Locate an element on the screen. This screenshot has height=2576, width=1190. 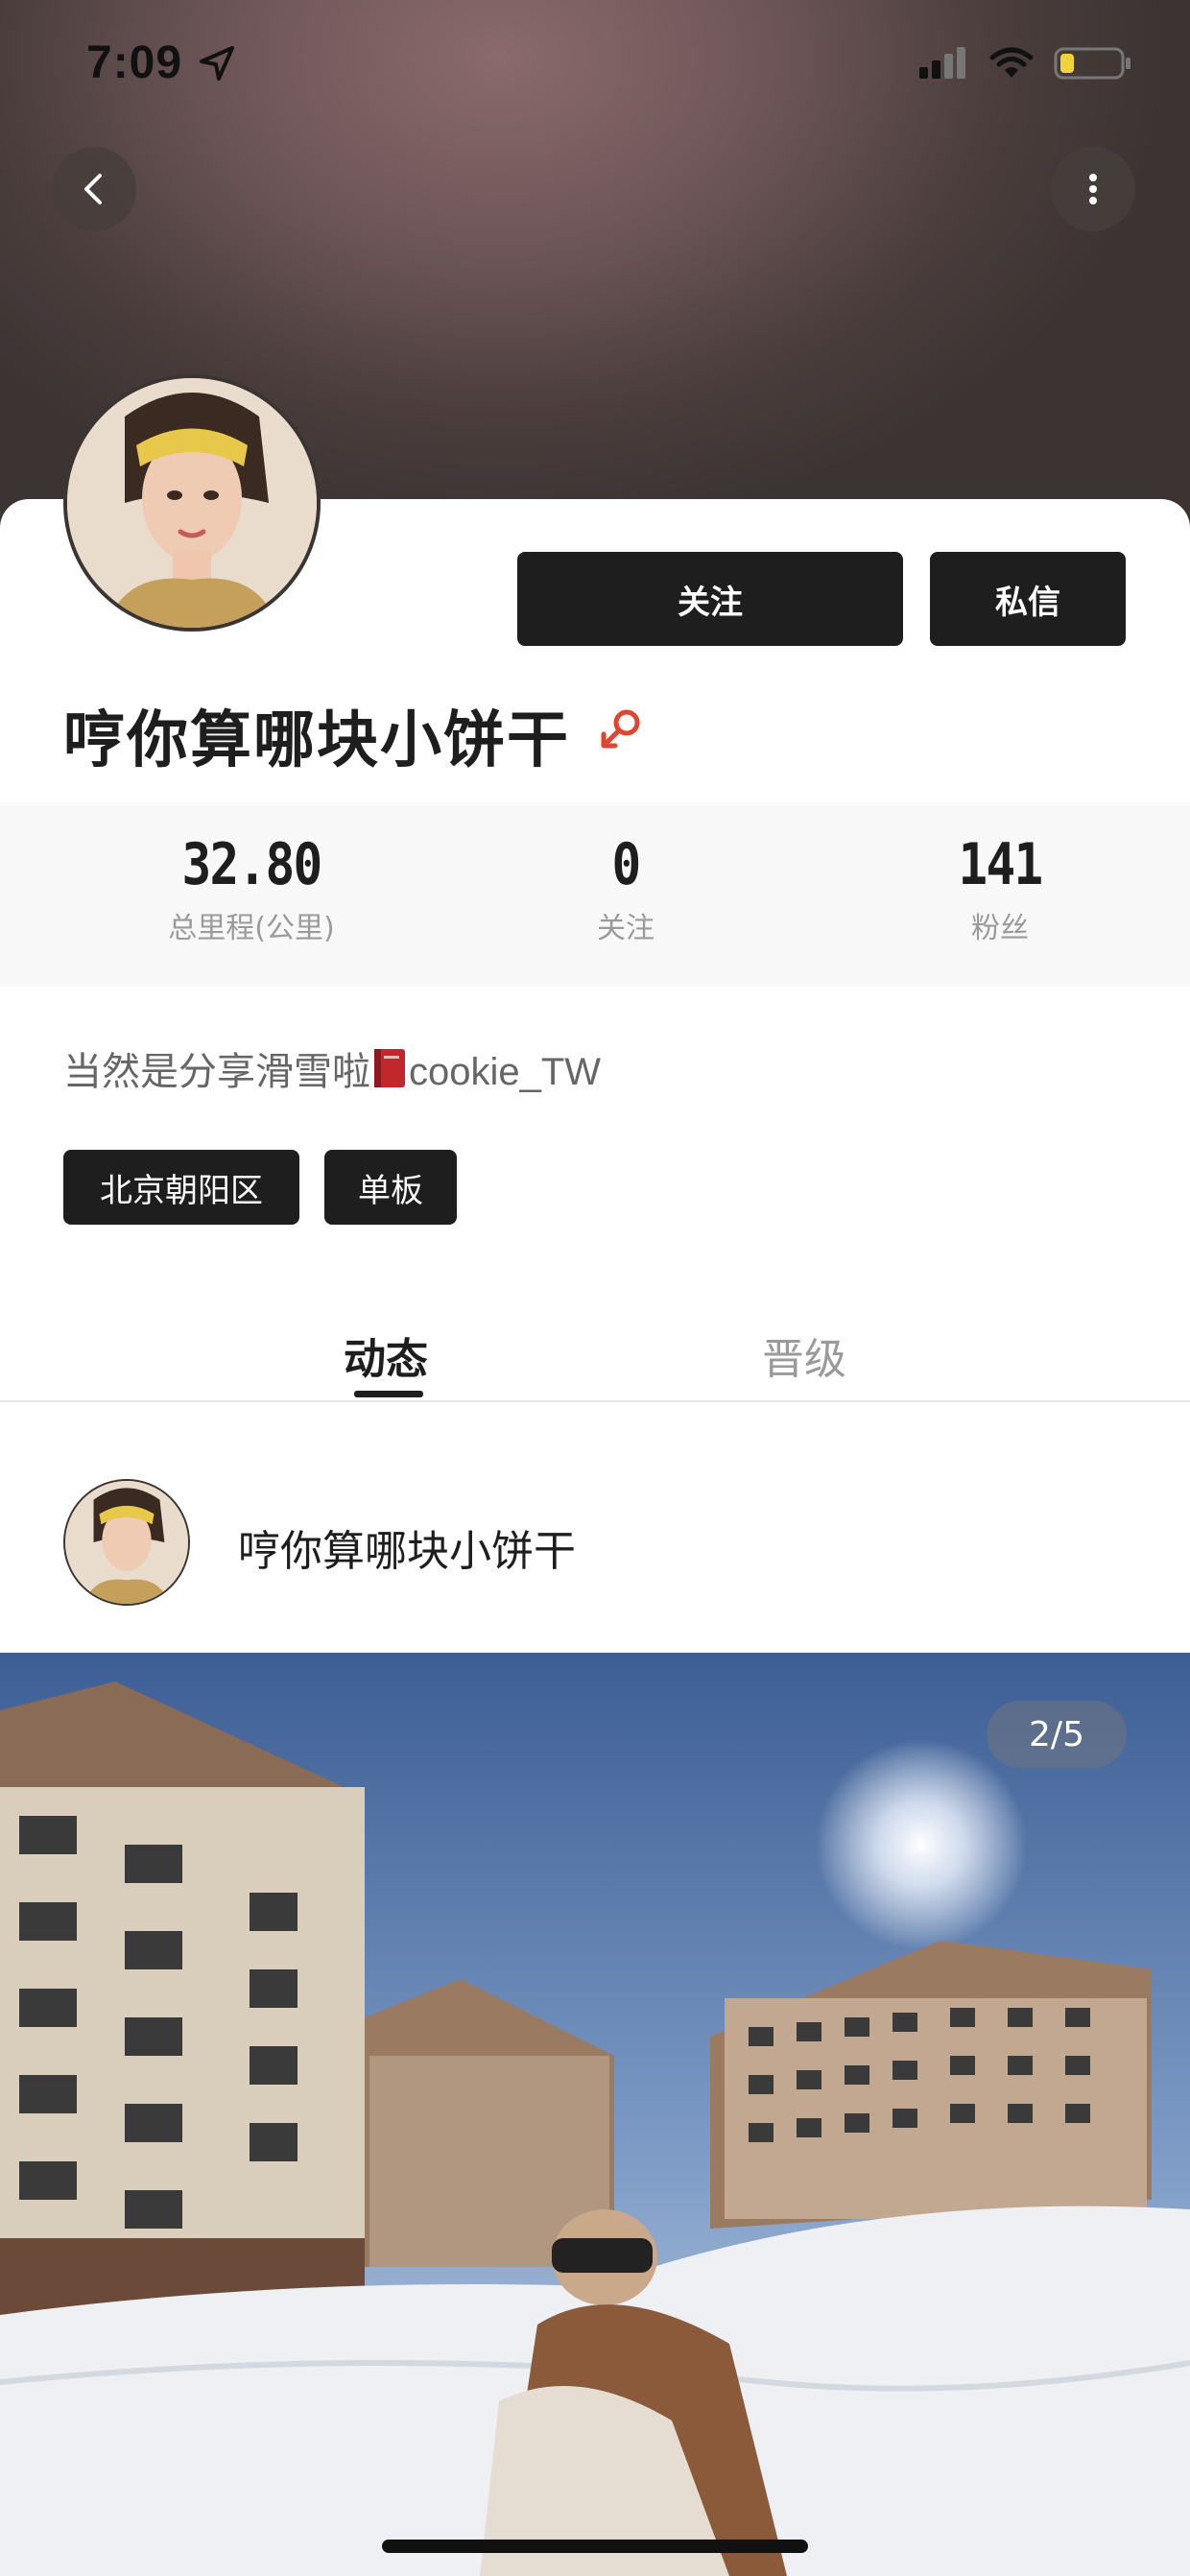
back-button is located at coordinates (94, 189).